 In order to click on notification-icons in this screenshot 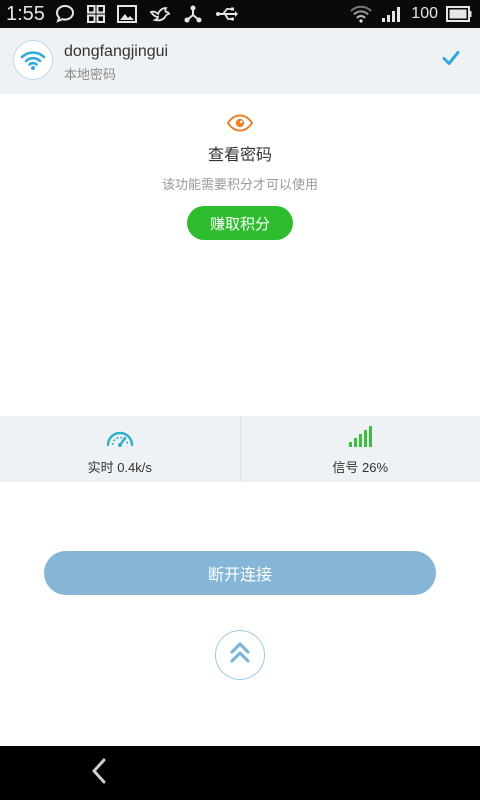, I will do `click(147, 14)`.